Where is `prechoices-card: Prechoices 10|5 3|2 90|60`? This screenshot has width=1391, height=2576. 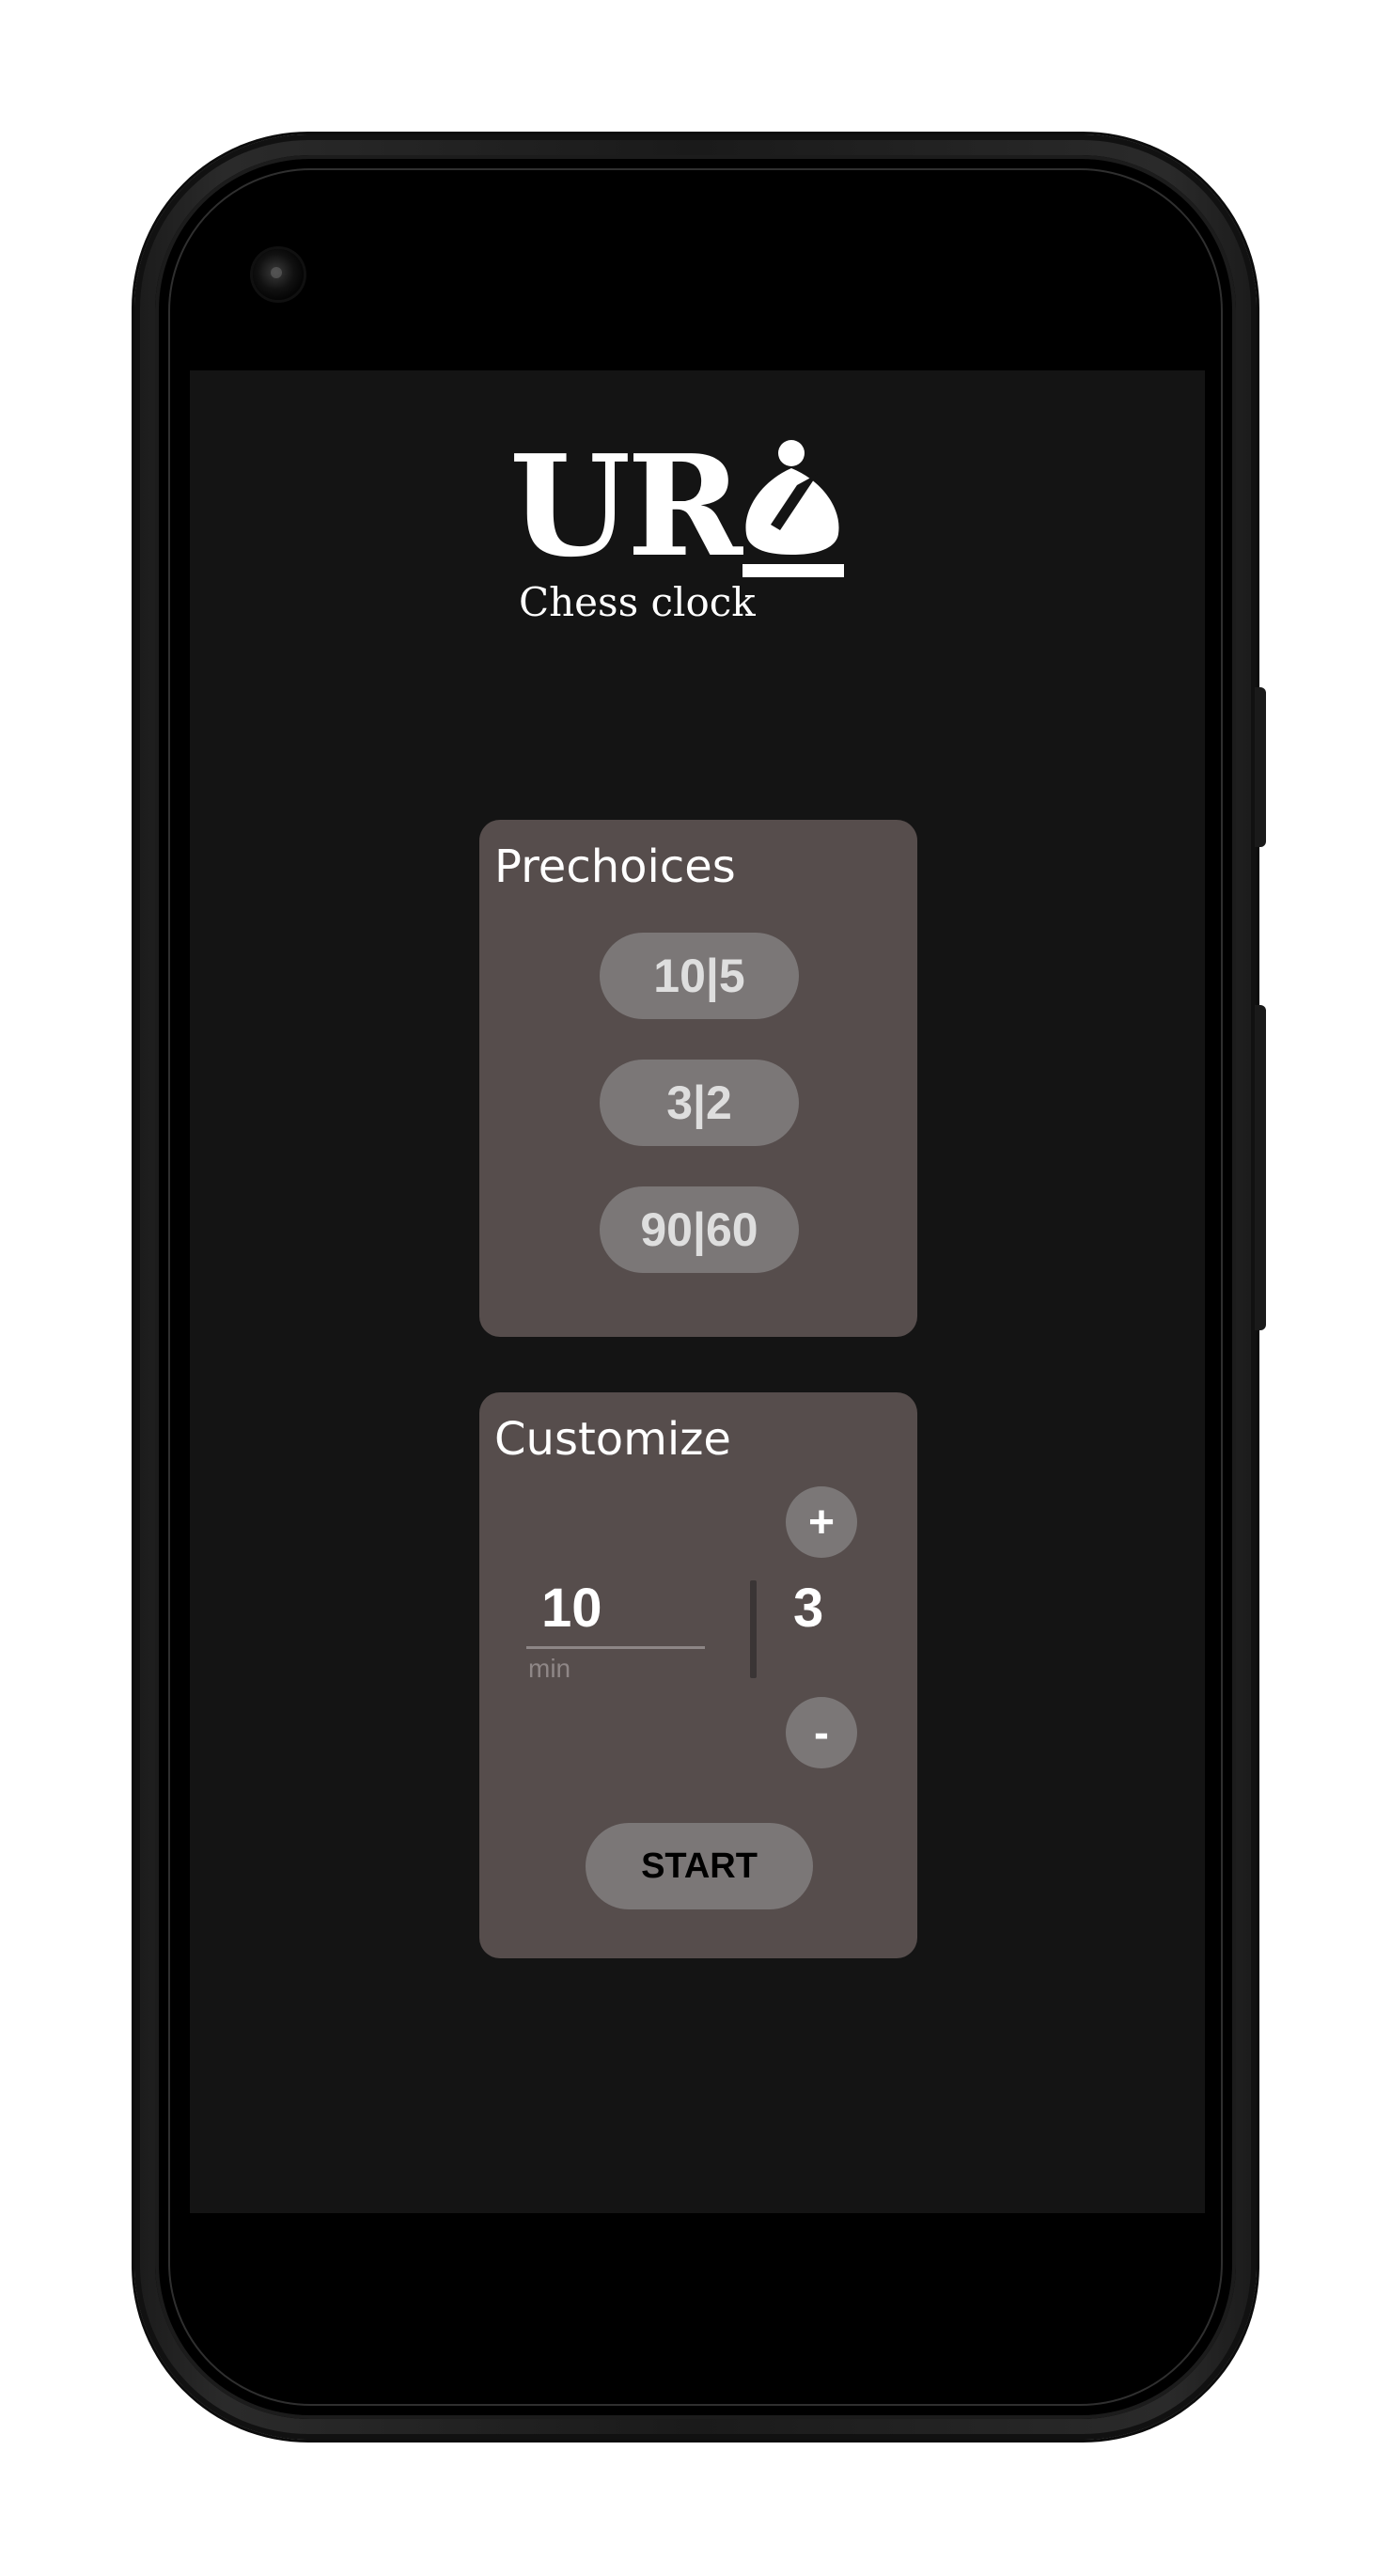
prechoices-card: Prechoices 10|5 3|2 90|60 is located at coordinates (698, 1079).